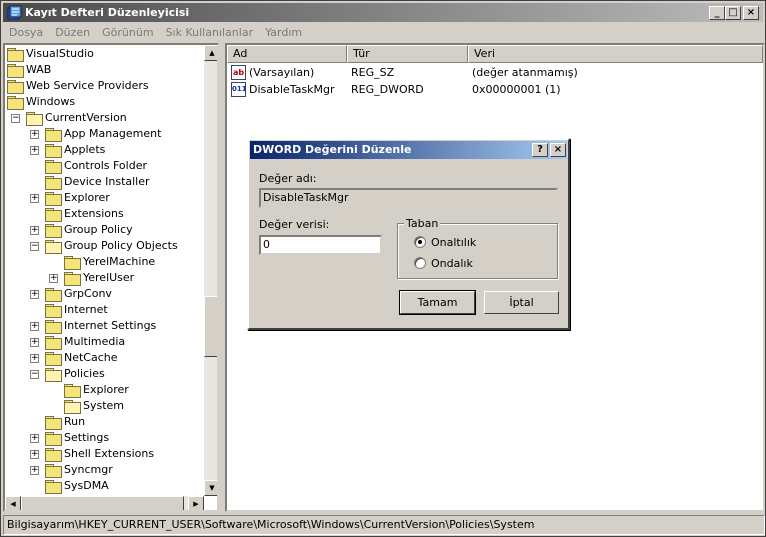  I want to click on decimal-radio-label: Ondalık, so click(452, 263).